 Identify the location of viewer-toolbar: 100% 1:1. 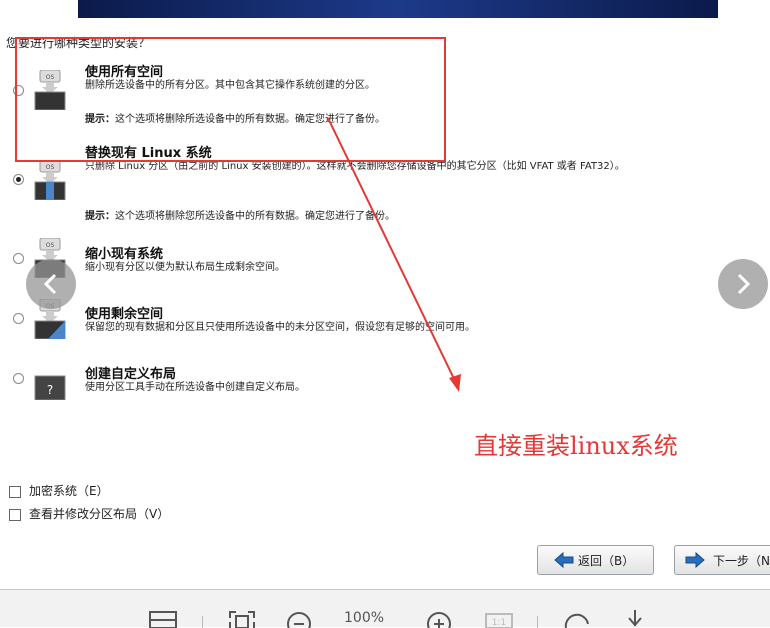
(385, 608).